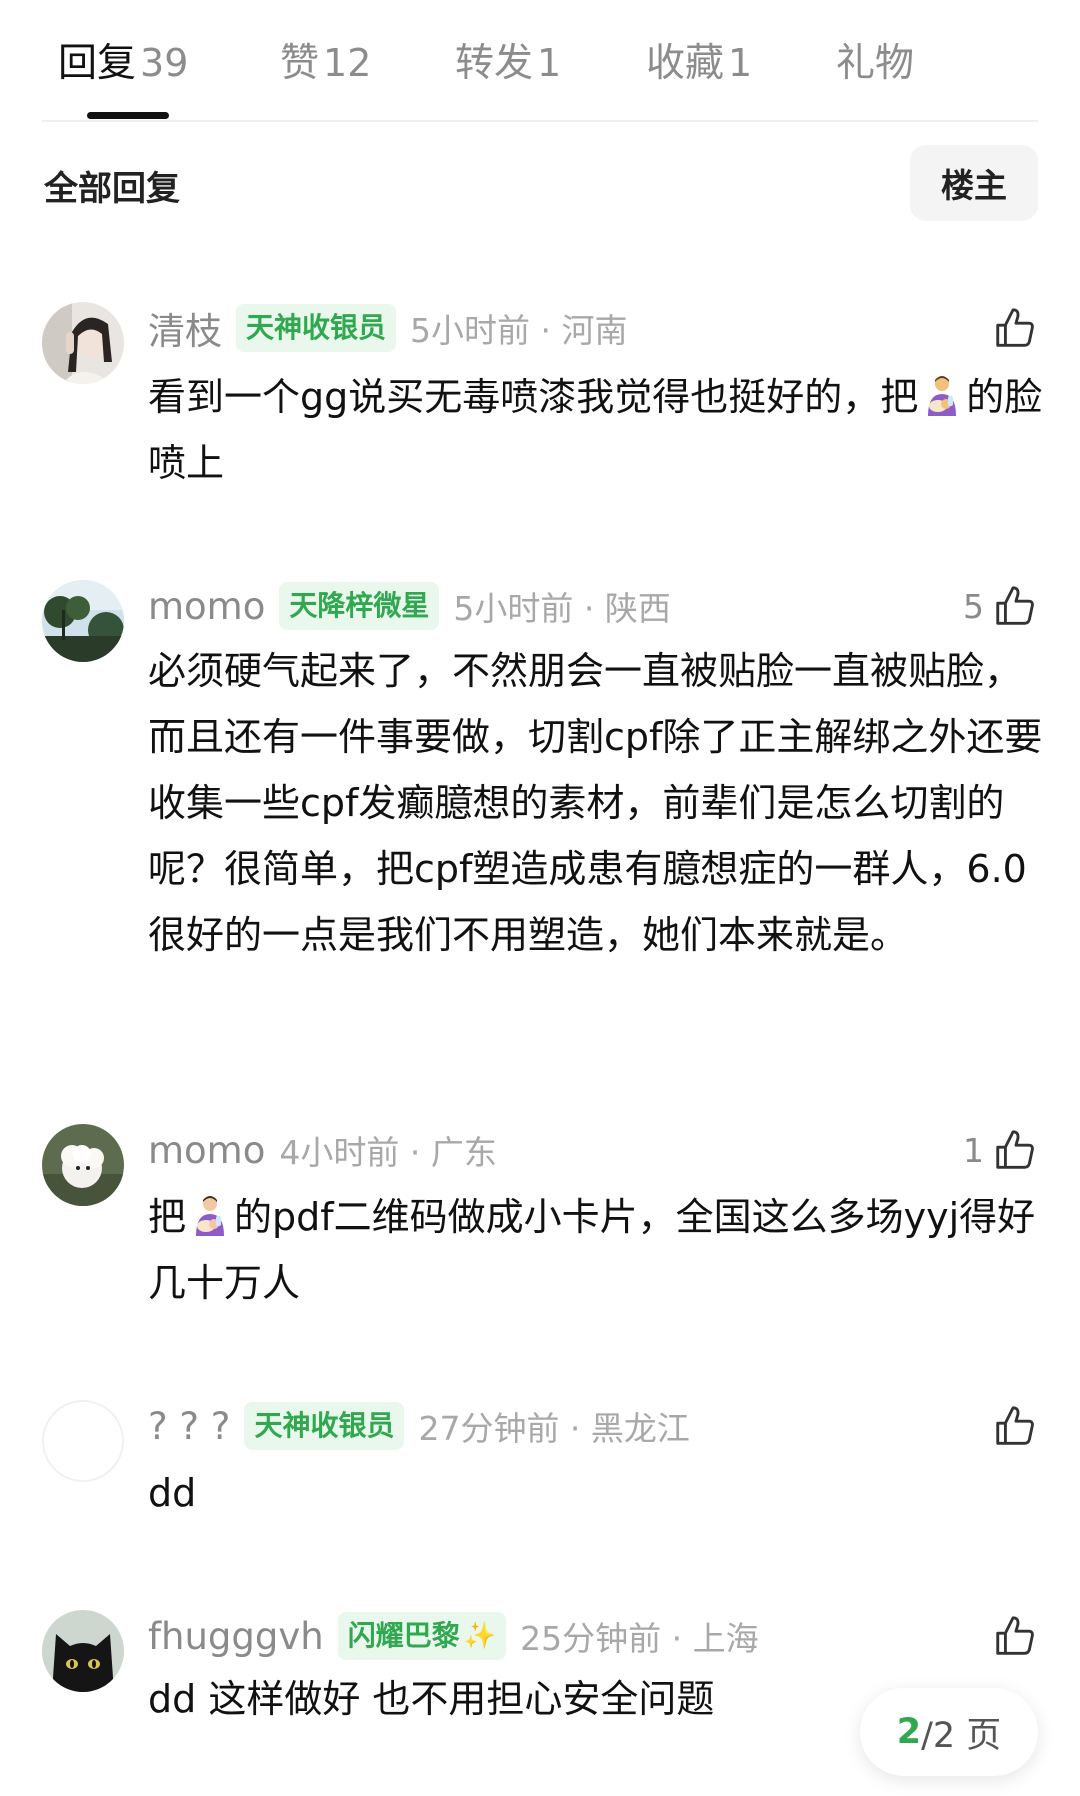  I want to click on avatar-sheep-image, so click(83, 1165).